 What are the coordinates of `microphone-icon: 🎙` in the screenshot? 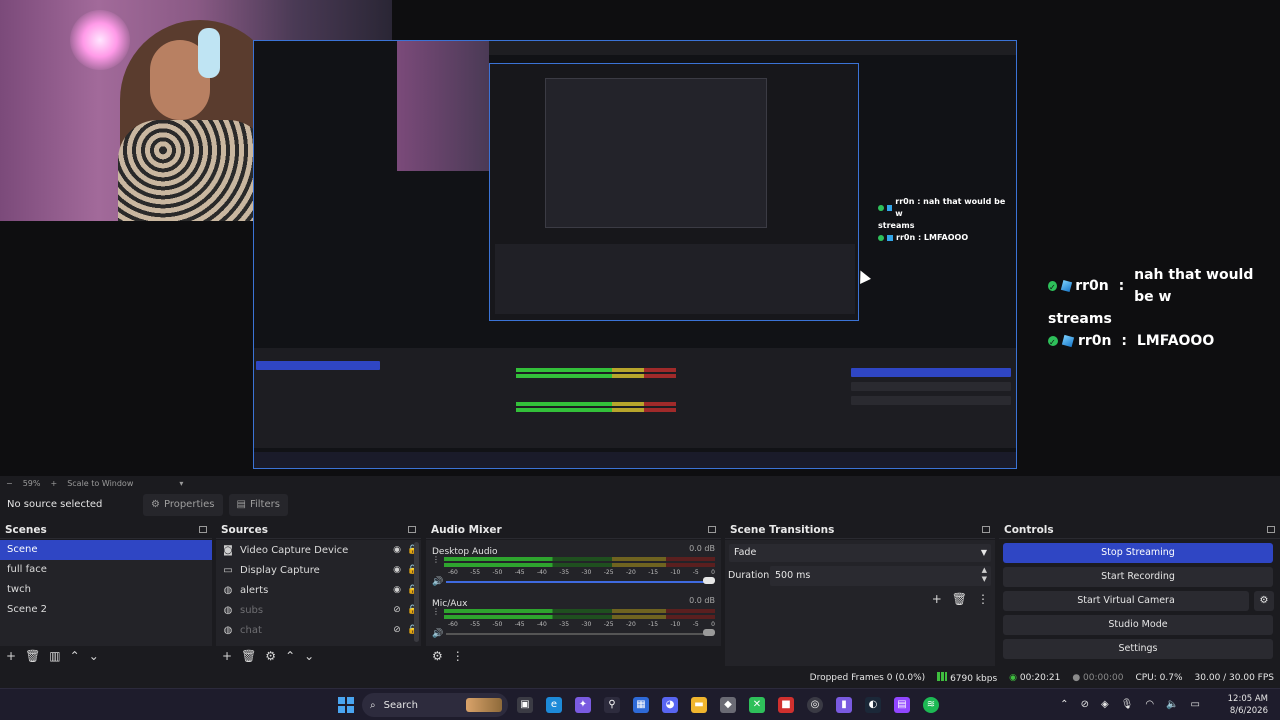 It's located at (1127, 704).